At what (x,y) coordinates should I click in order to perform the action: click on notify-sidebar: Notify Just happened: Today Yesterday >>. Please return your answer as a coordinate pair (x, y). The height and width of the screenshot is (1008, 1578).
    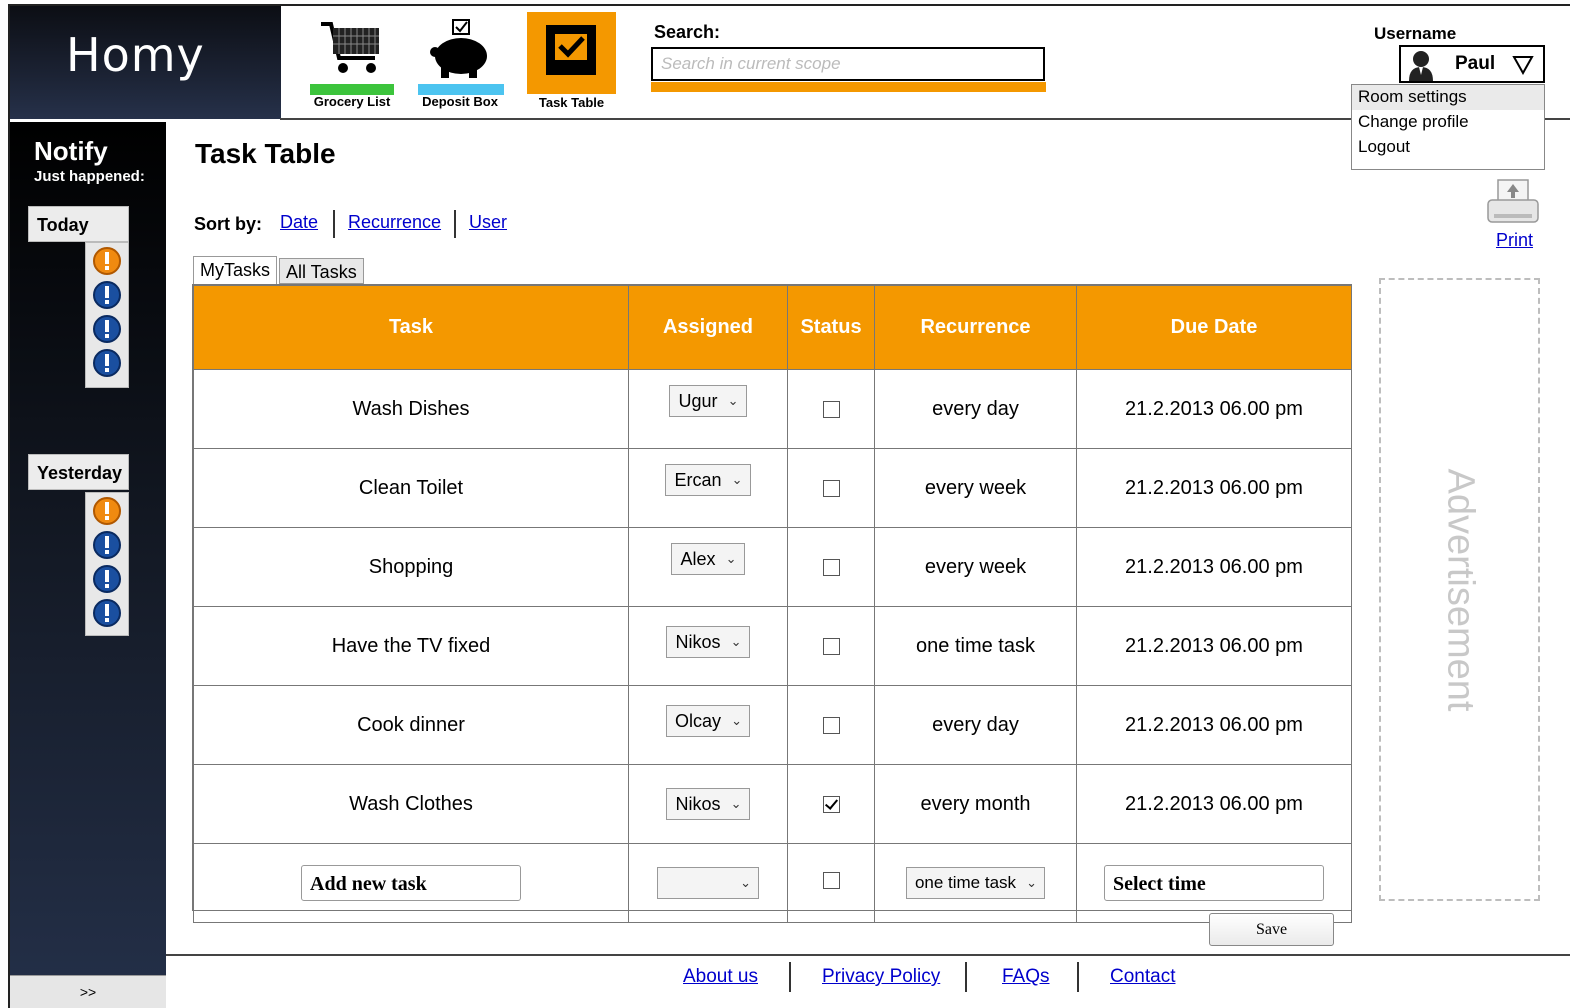
    Looking at the image, I should click on (88, 565).